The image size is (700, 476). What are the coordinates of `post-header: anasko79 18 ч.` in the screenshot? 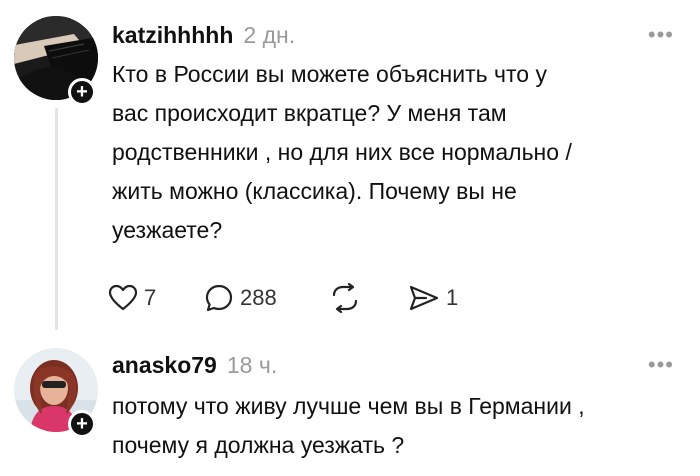 It's located at (194, 365).